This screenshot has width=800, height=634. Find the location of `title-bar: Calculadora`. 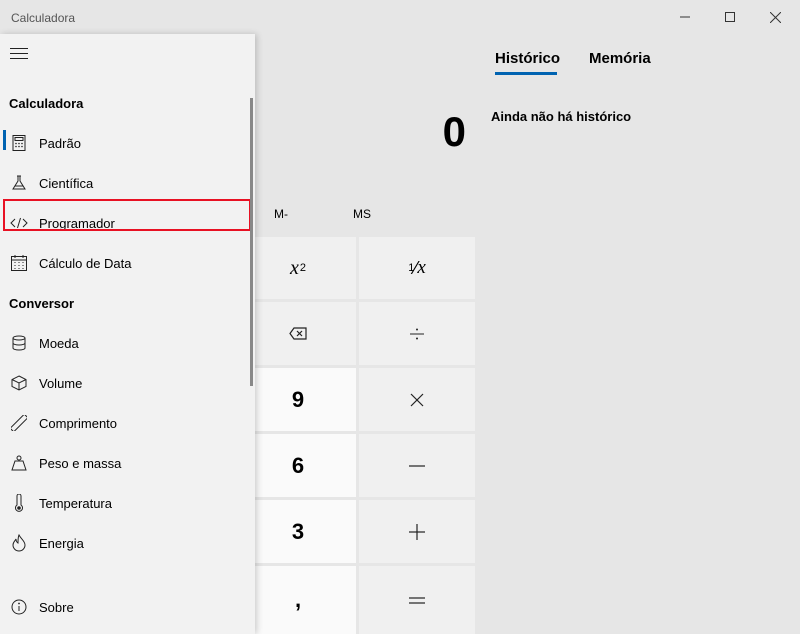

title-bar: Calculadora is located at coordinates (400, 17).